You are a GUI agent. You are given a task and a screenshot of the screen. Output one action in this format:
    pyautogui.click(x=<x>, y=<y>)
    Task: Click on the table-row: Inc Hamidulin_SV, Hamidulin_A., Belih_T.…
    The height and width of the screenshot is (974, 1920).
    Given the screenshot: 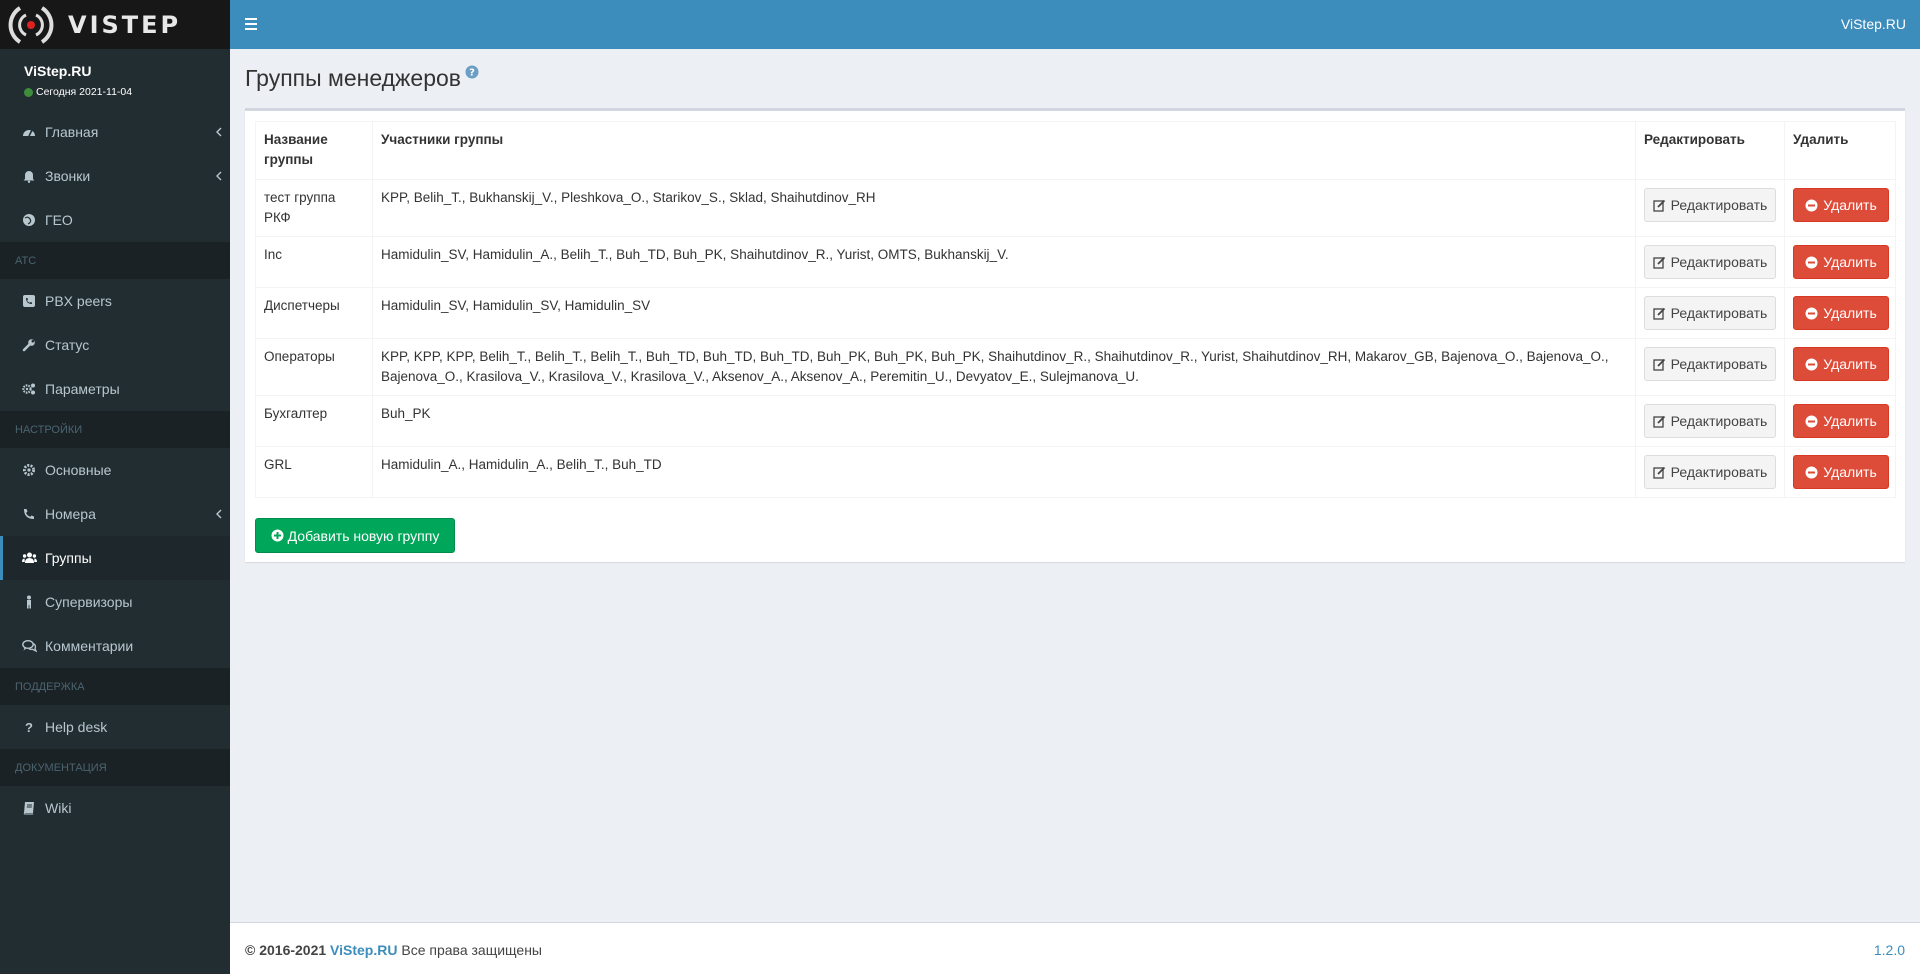 What is the action you would take?
    pyautogui.click(x=1075, y=262)
    